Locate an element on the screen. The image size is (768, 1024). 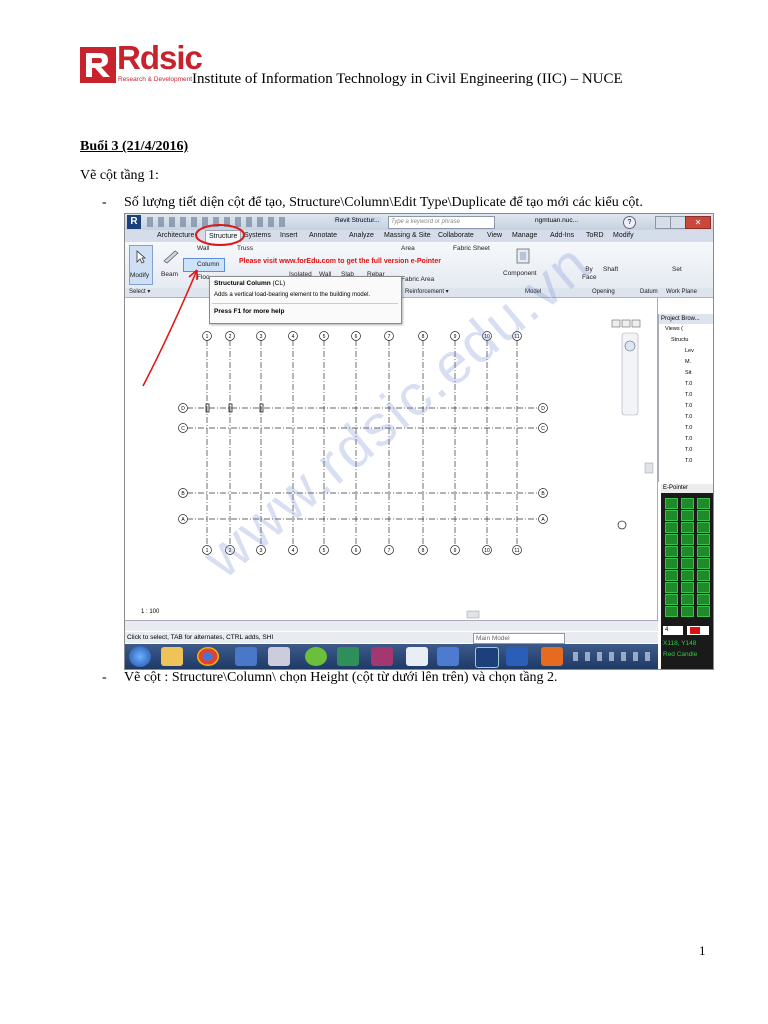
system-tray is located at coordinates (613, 656).